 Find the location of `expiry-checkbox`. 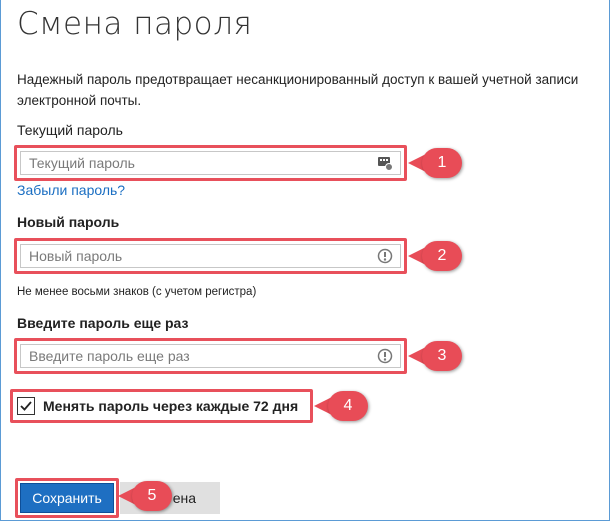

expiry-checkbox is located at coordinates (26, 406).